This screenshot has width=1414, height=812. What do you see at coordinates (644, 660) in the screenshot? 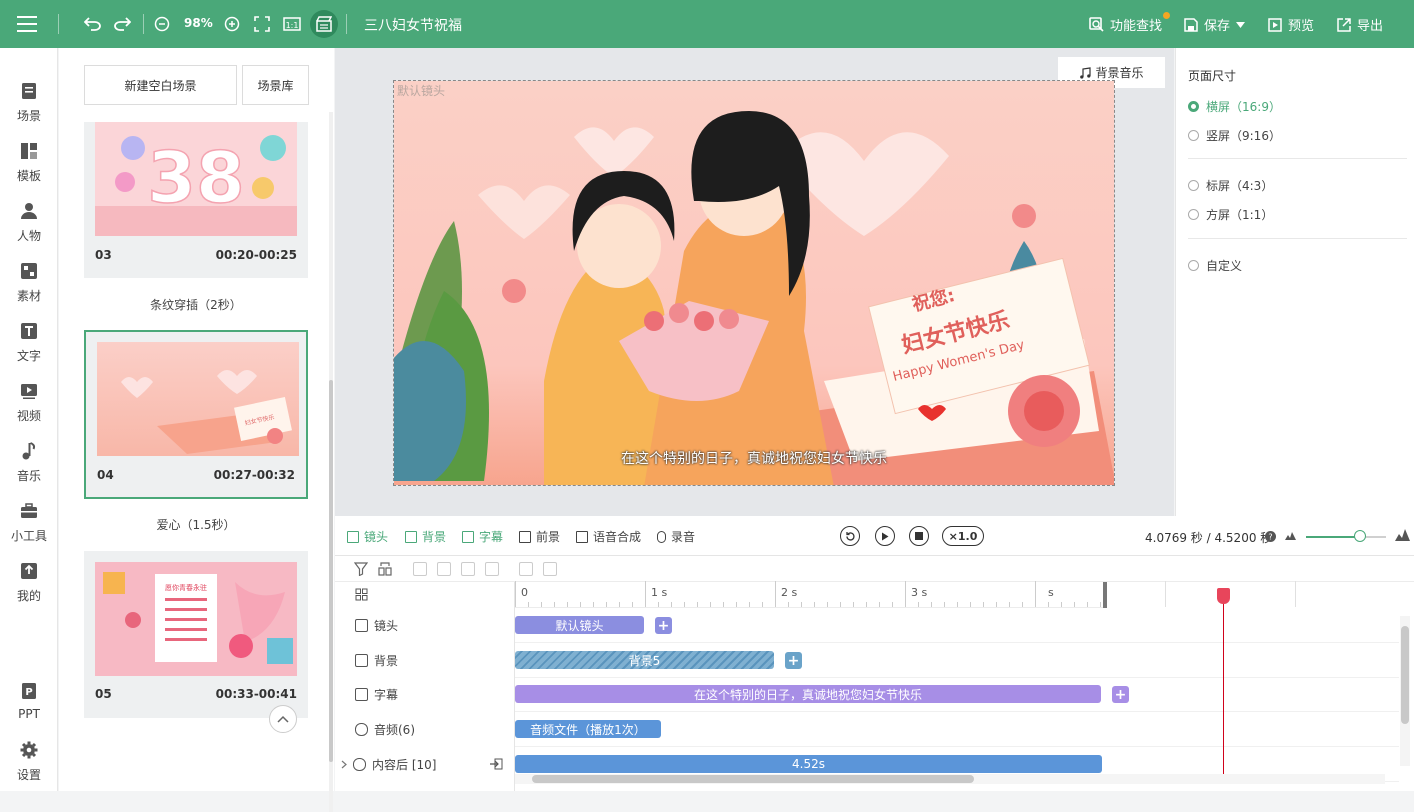
I see `background-clip: 背景5` at bounding box center [644, 660].